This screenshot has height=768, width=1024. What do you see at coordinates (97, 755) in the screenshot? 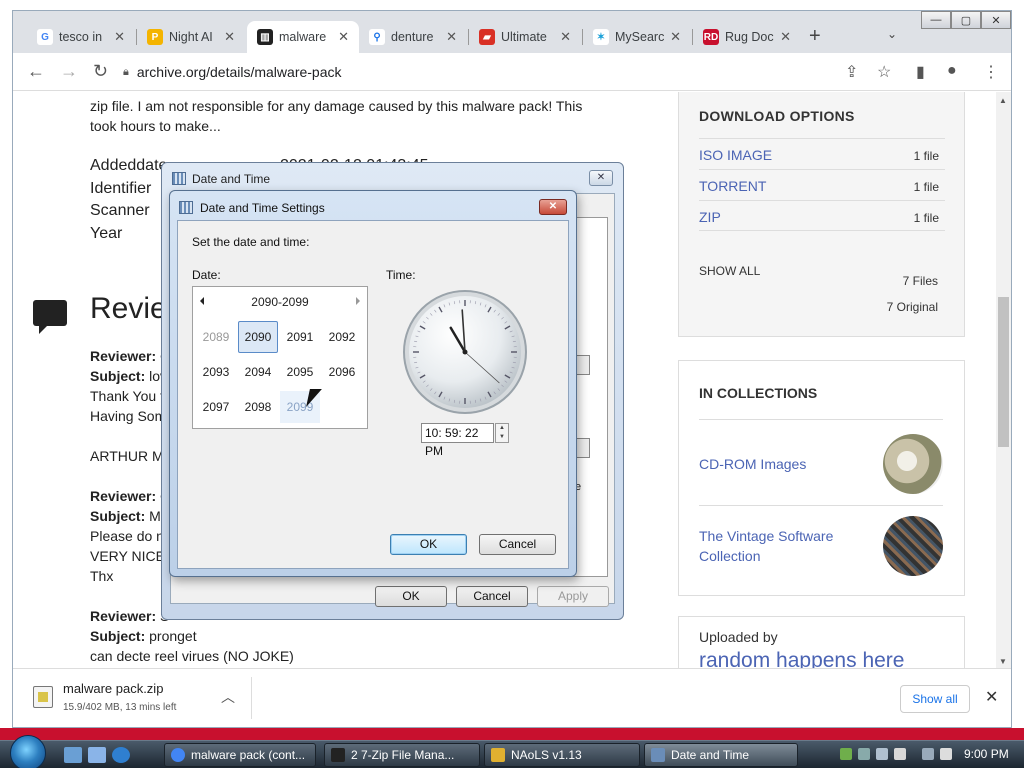
I see `switch-windows-icon` at bounding box center [97, 755].